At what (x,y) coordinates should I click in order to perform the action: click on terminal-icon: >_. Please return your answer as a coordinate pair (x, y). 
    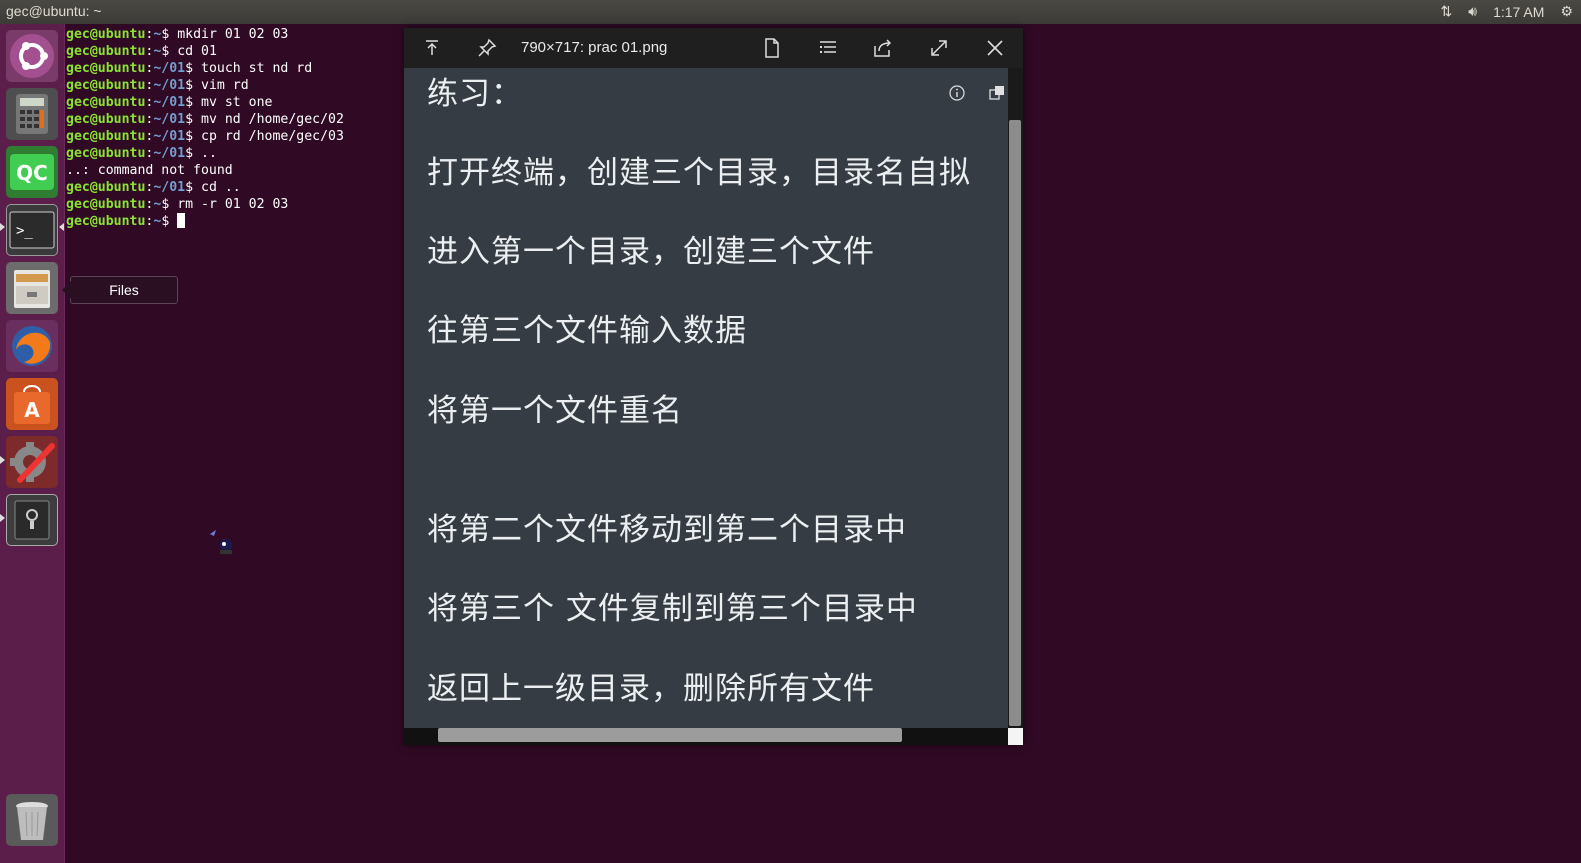
    Looking at the image, I should click on (32, 230).